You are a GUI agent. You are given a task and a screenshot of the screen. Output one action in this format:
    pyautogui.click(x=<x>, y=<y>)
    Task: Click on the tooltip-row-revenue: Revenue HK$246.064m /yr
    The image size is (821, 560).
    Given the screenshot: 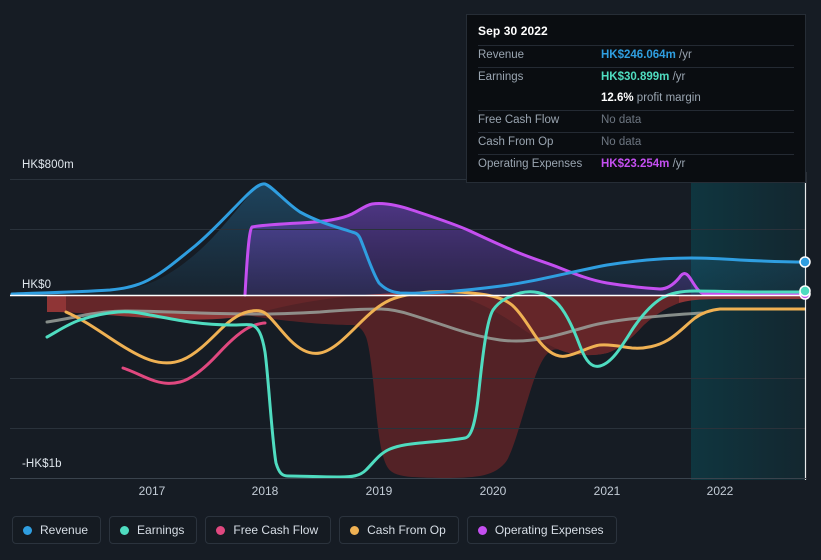 What is the action you would take?
    pyautogui.click(x=636, y=56)
    